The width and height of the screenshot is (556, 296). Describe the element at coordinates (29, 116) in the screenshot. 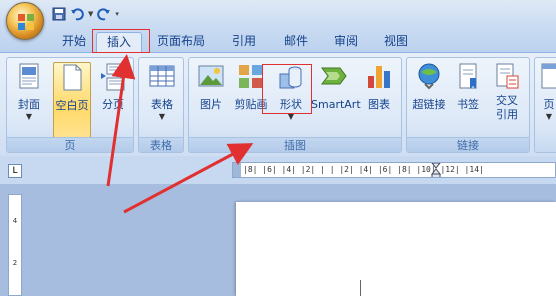

I see `cover-page-dropdown-icon: ▼` at that location.